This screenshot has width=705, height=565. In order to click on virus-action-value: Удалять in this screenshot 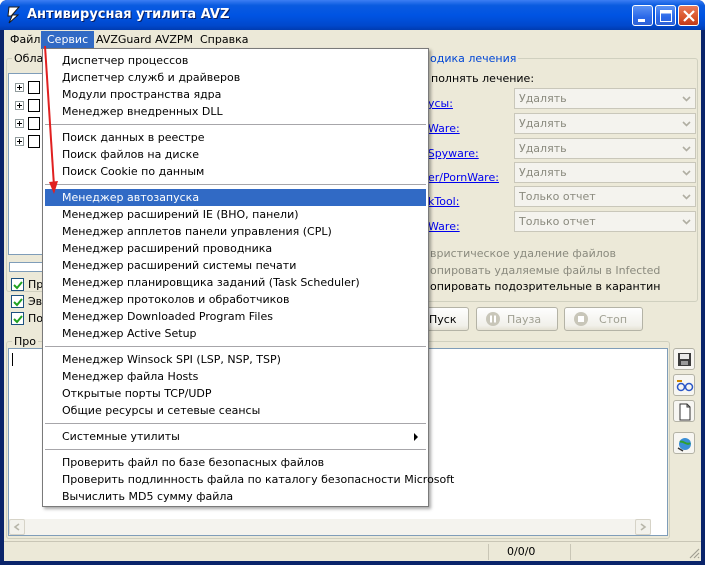, I will do `click(543, 98)`.